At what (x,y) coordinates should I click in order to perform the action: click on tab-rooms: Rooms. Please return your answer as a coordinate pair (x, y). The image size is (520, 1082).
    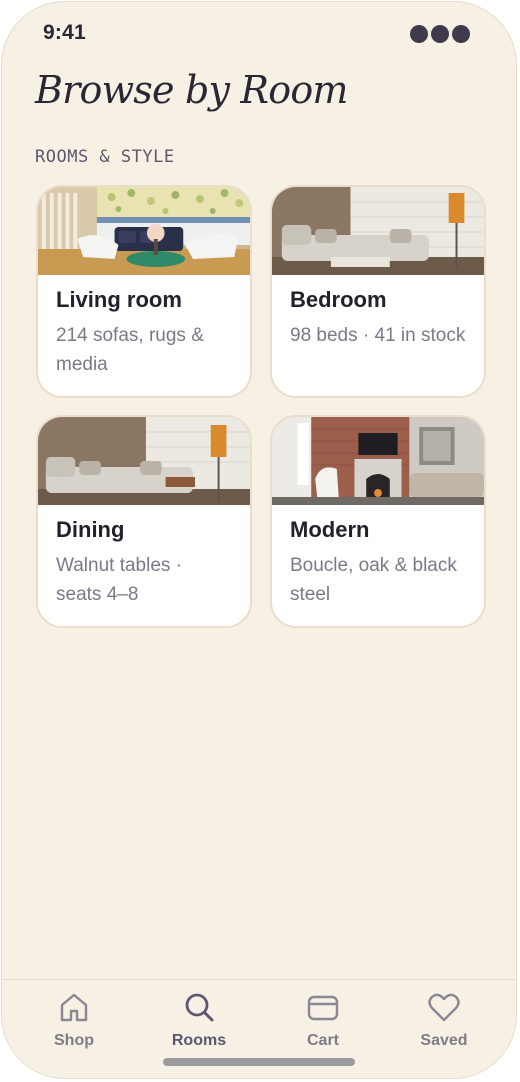
    Looking at the image, I should click on (199, 1020).